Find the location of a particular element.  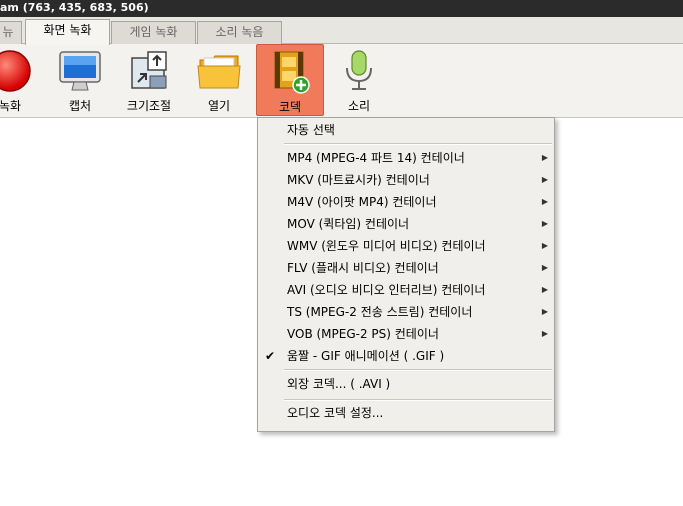

tab-strip: 뉴 화면 녹화 게임 녹화 소리 녹음 is located at coordinates (341, 31).